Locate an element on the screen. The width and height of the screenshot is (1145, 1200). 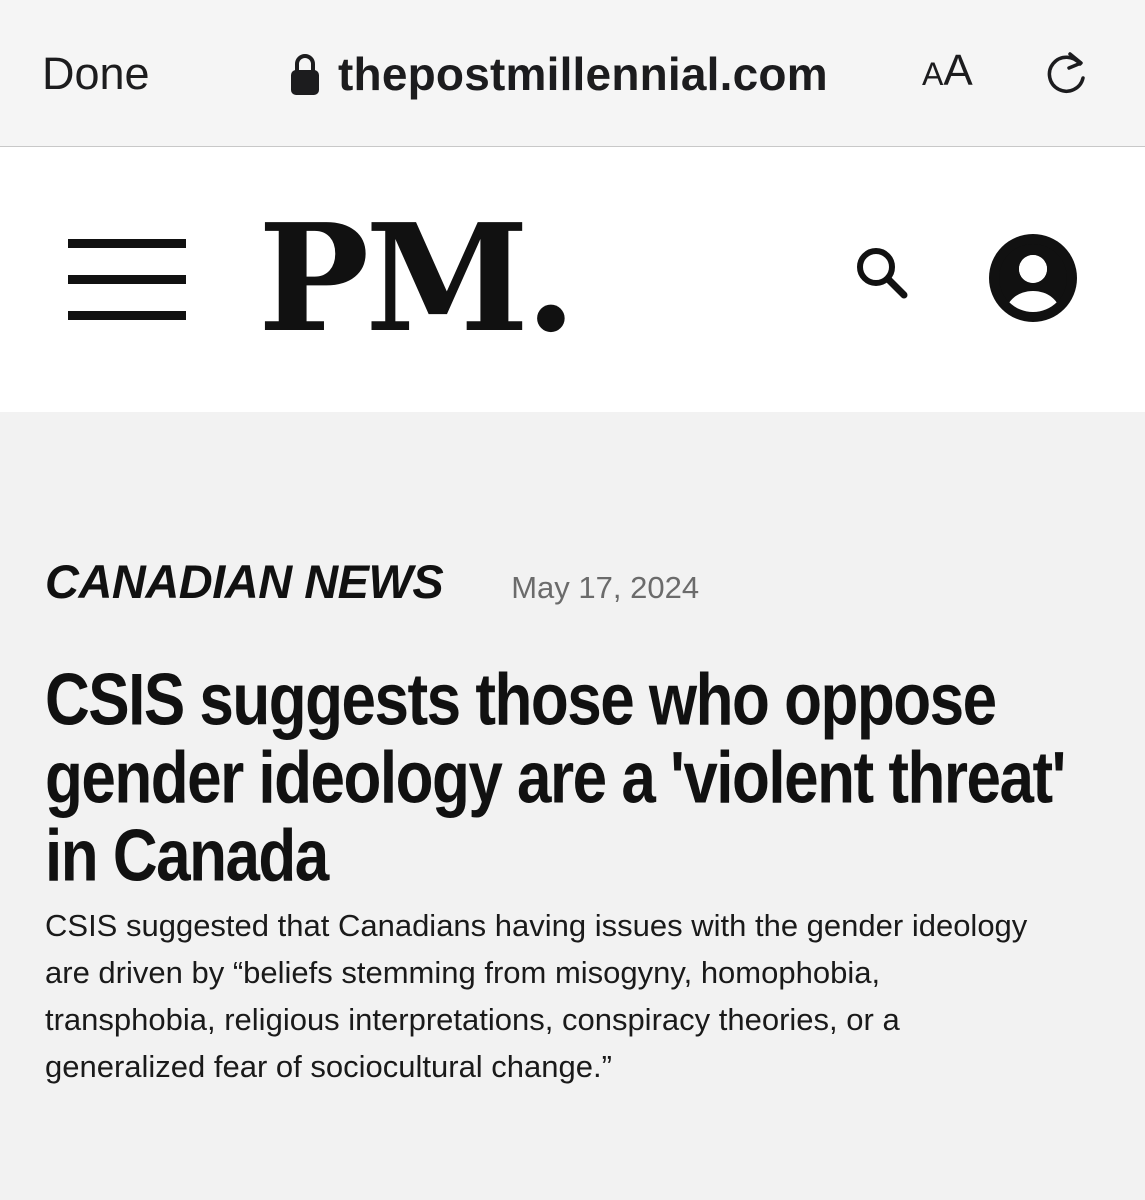
url-text: thepostmillennial.com is located at coordinates (583, 74).